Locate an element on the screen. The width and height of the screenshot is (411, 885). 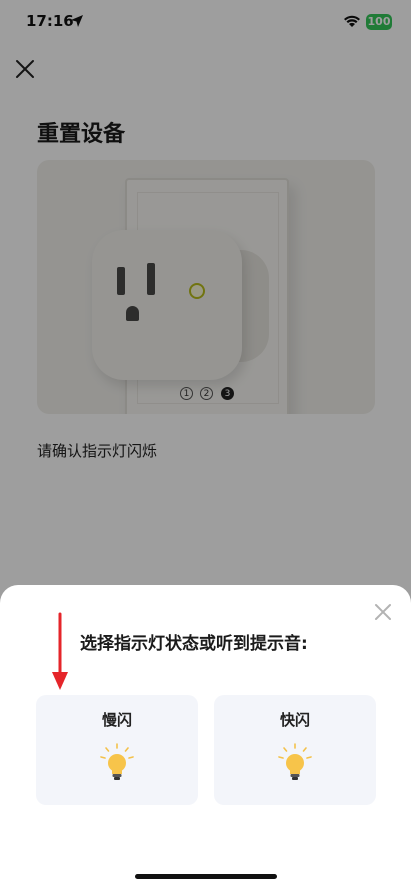
home-indicator is located at coordinates (206, 876).